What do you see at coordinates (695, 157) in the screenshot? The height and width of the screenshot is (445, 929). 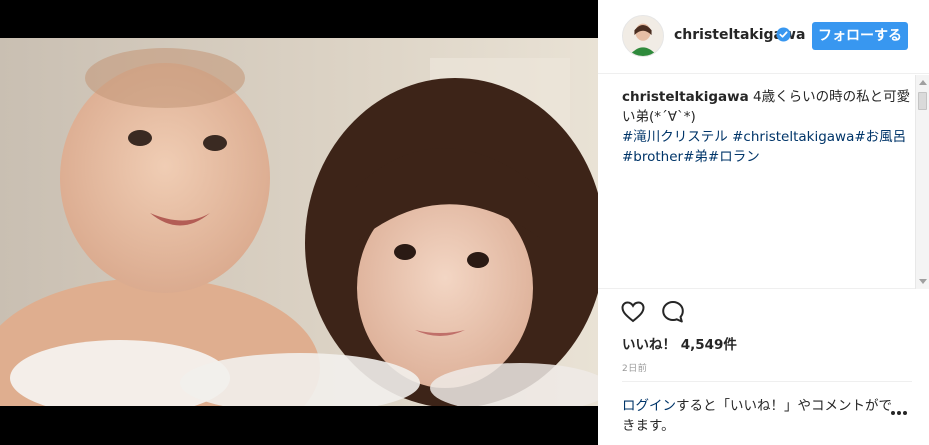 I see `hashtag-link: #弟` at bounding box center [695, 157].